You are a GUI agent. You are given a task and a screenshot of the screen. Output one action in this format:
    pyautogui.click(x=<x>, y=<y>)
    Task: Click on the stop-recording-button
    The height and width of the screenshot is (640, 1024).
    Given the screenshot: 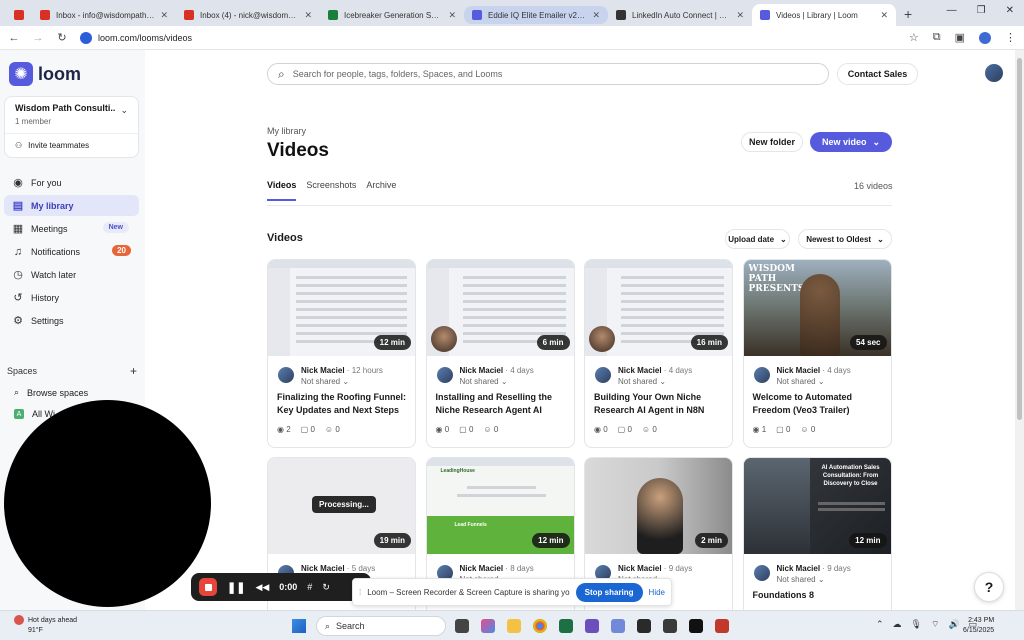 What is the action you would take?
    pyautogui.click(x=208, y=587)
    